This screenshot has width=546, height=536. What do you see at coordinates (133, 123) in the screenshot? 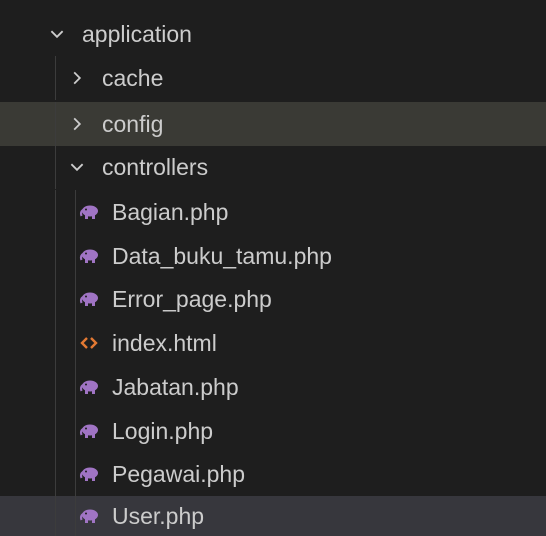
I see `folder-label: config` at bounding box center [133, 123].